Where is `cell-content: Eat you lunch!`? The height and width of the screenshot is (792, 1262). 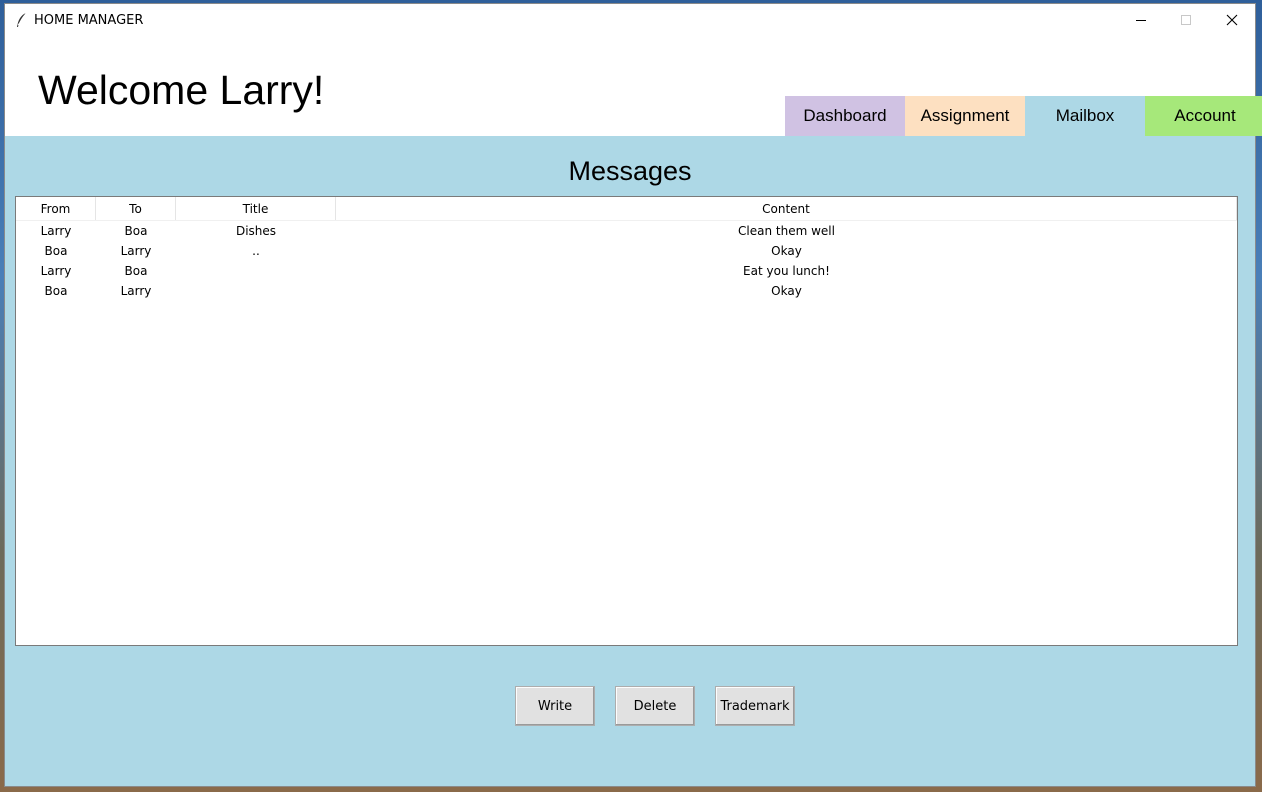 cell-content: Eat you lunch! is located at coordinates (786, 271).